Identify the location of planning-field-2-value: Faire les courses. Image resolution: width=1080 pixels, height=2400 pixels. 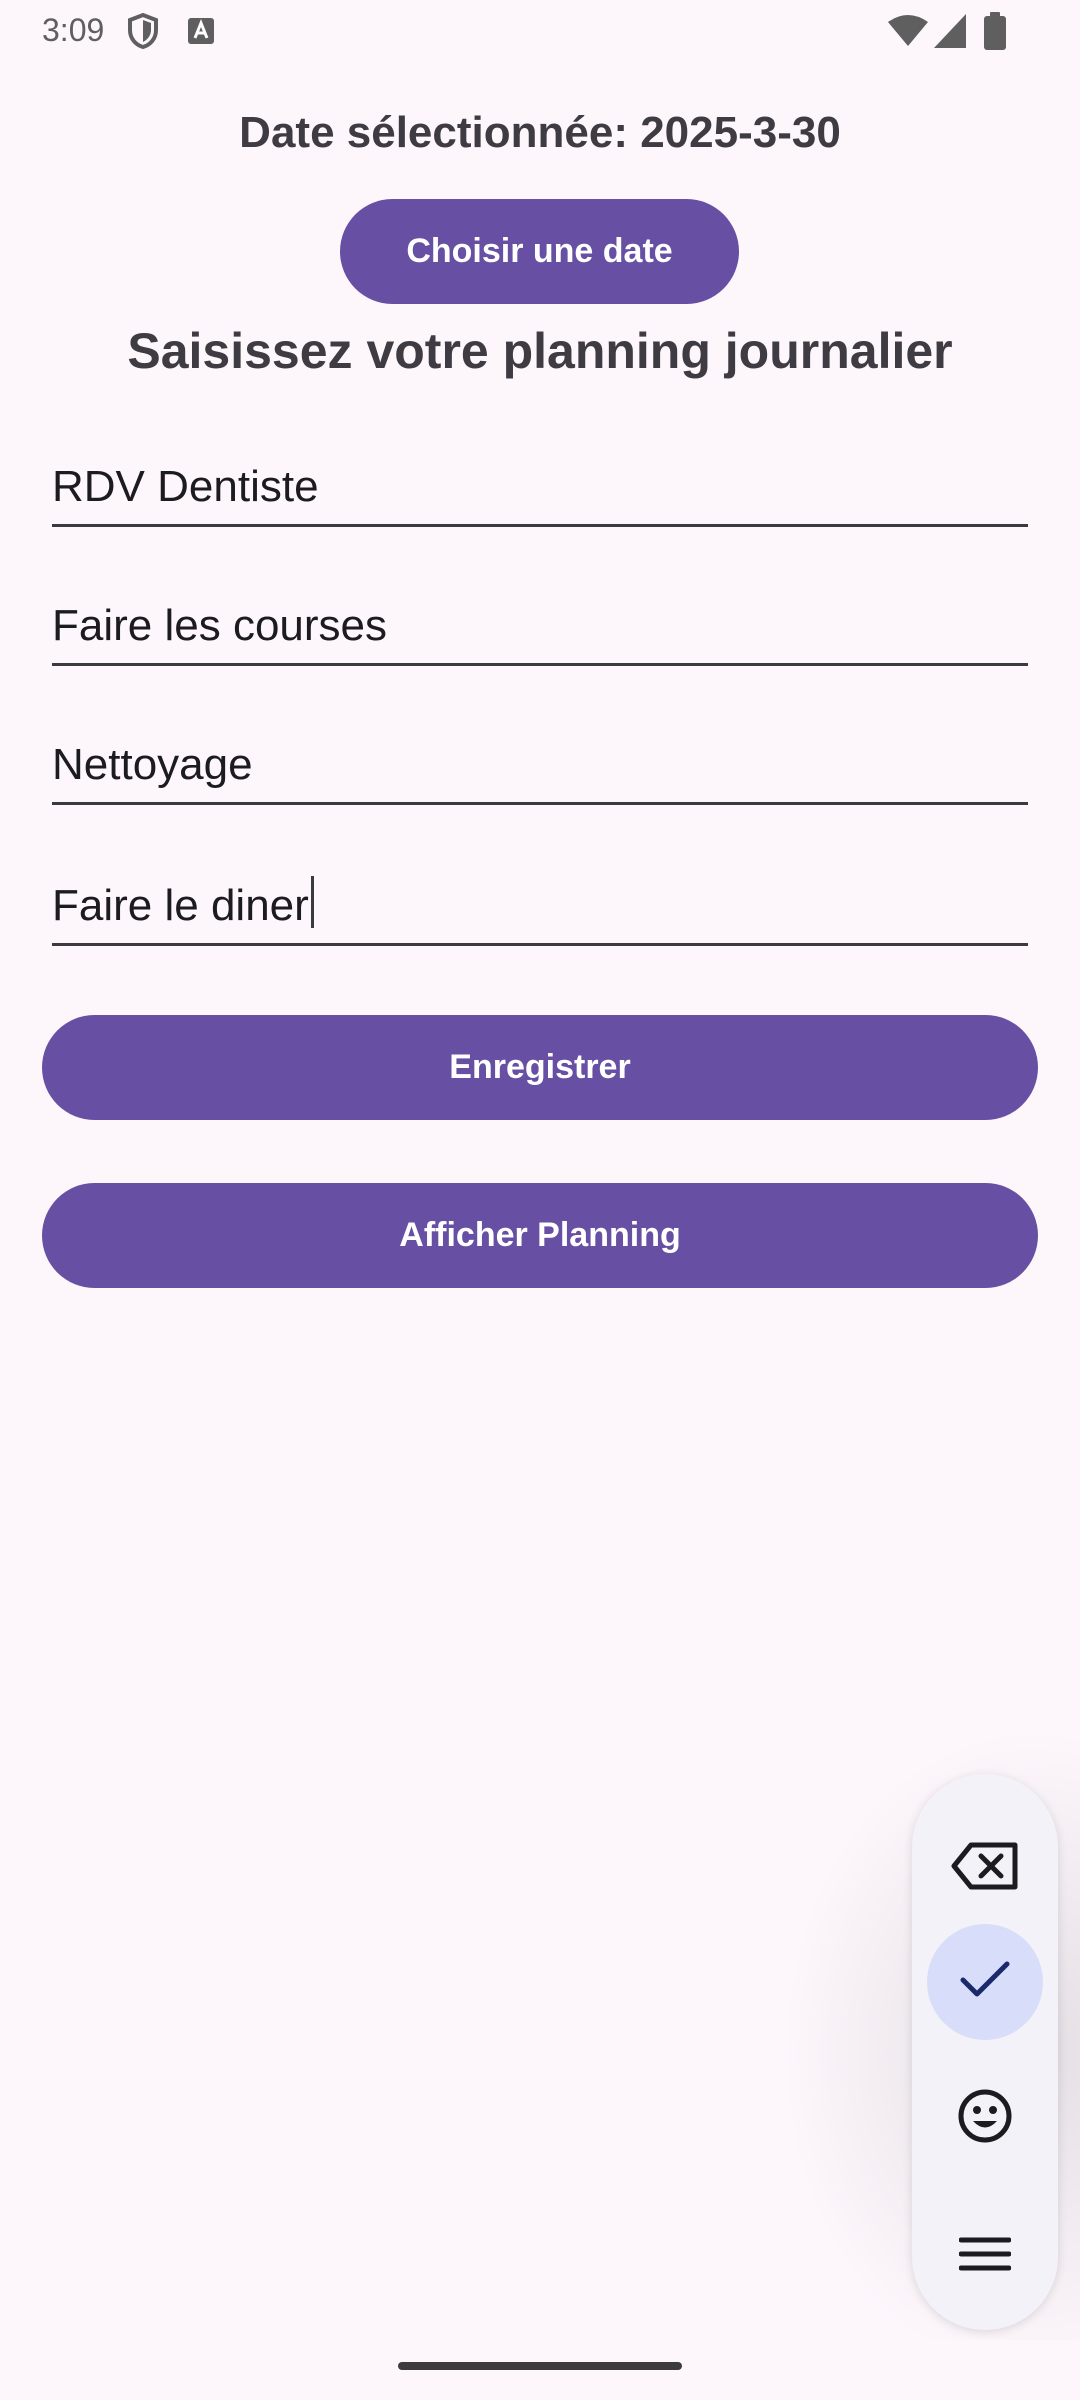
(220, 625).